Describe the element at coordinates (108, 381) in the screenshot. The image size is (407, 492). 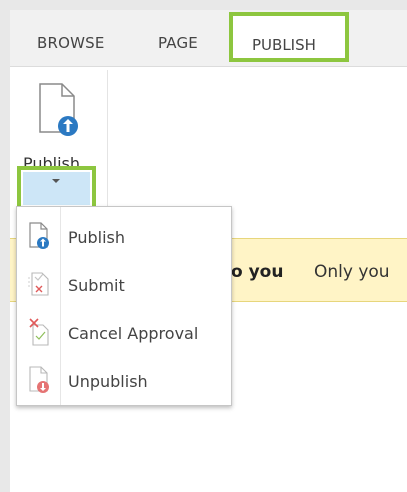
I see `menu-item-label: Unpublish` at that location.